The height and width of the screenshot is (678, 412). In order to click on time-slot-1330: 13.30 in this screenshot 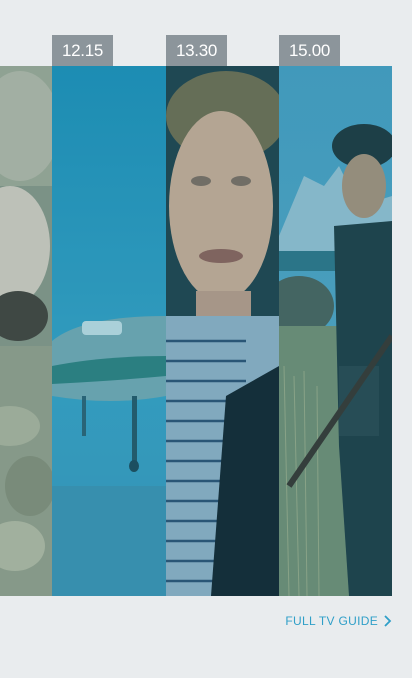, I will do `click(197, 50)`.